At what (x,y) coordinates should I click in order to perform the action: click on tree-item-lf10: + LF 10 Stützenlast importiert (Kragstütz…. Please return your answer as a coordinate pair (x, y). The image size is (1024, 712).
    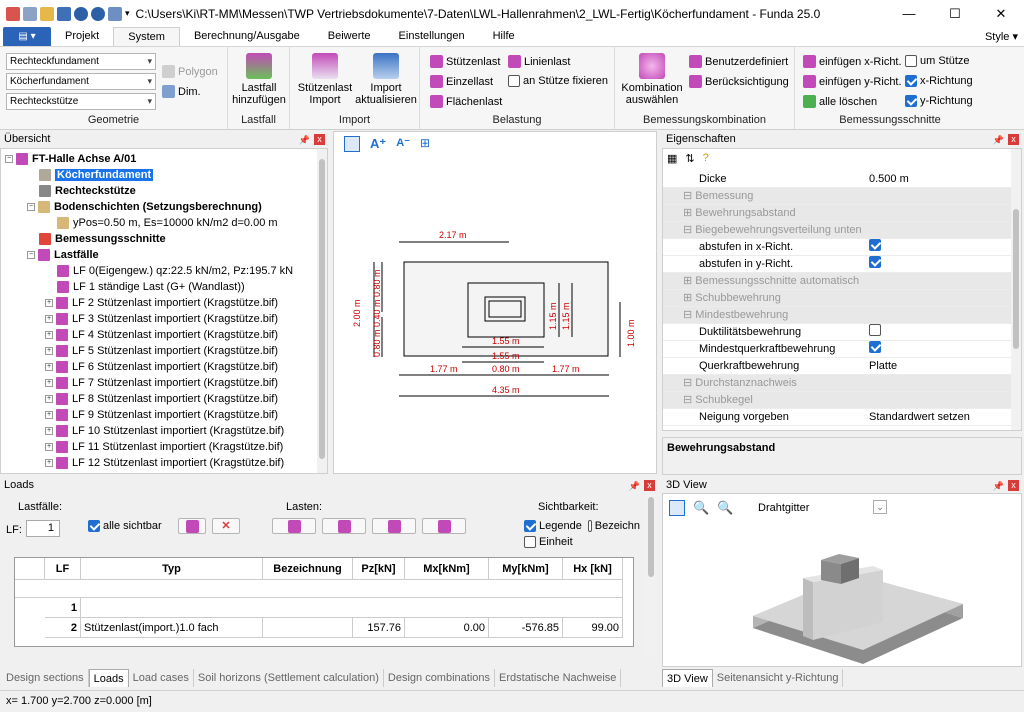
    Looking at the image, I should click on (164, 431).